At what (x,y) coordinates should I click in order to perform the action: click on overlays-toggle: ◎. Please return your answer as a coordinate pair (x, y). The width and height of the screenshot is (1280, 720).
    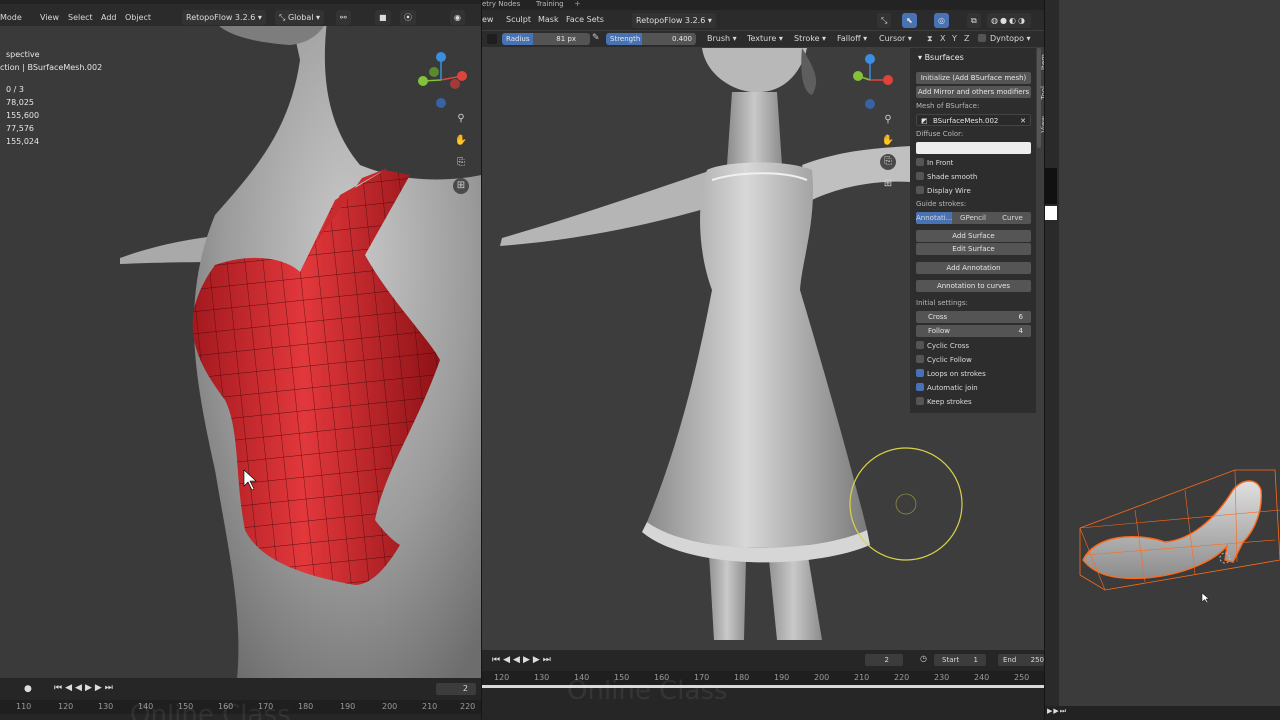
    Looking at the image, I should click on (941, 20).